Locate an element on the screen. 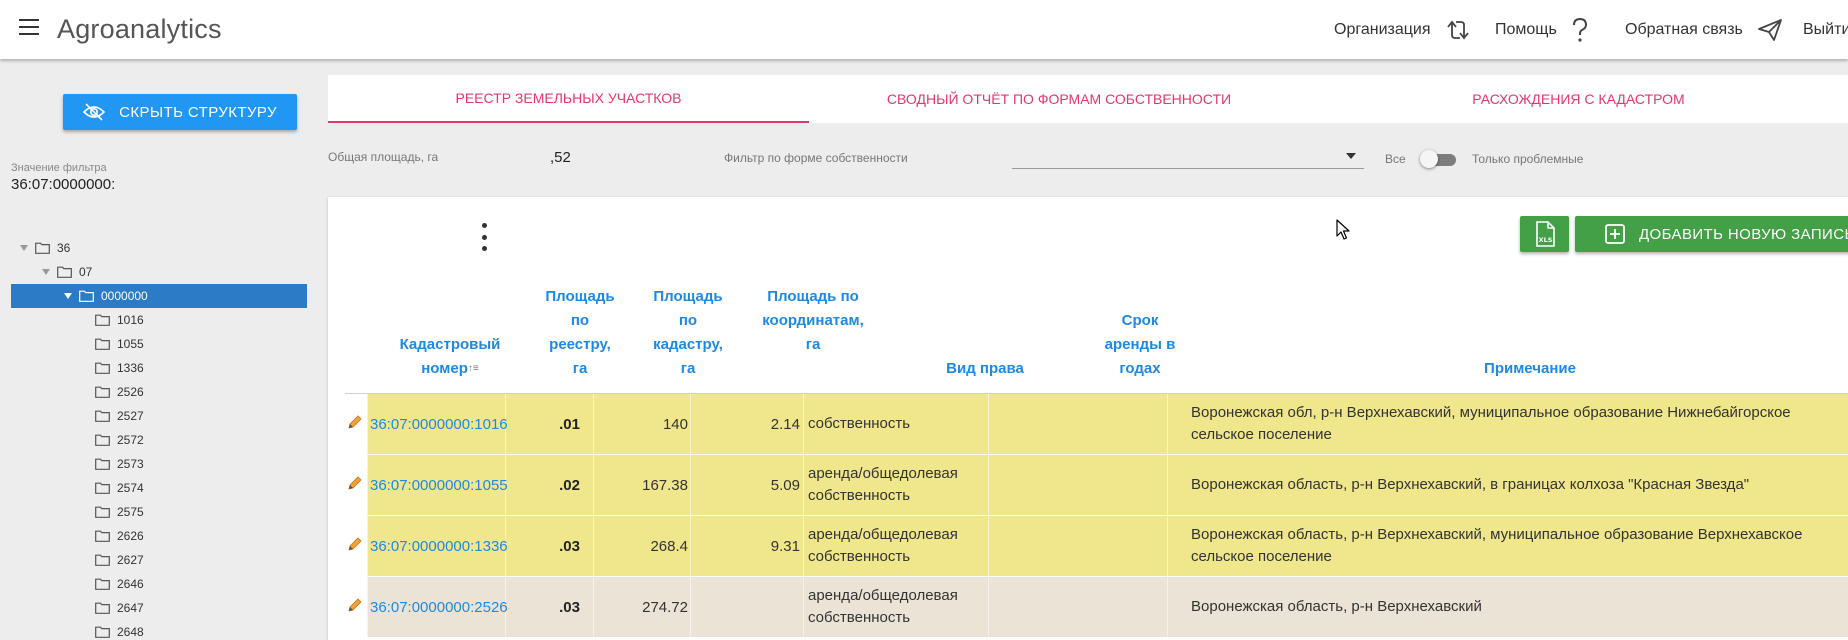  nav-help: Помощь is located at coordinates (1542, 29).